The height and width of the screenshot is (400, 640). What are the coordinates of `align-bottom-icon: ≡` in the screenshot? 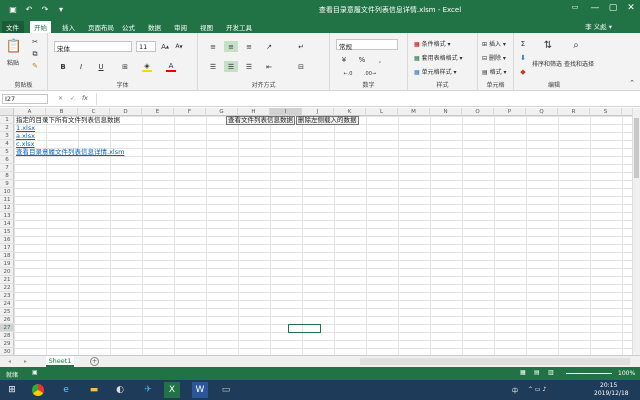 It's located at (249, 46).